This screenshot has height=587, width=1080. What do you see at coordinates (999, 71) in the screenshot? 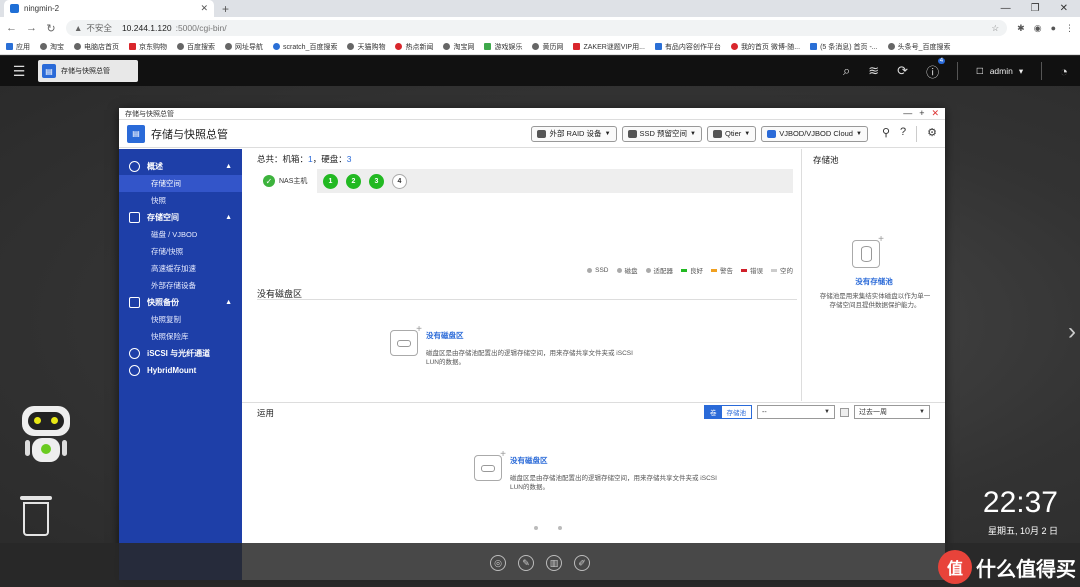
I see `user-menu: ☐ admin ▾` at bounding box center [999, 71].